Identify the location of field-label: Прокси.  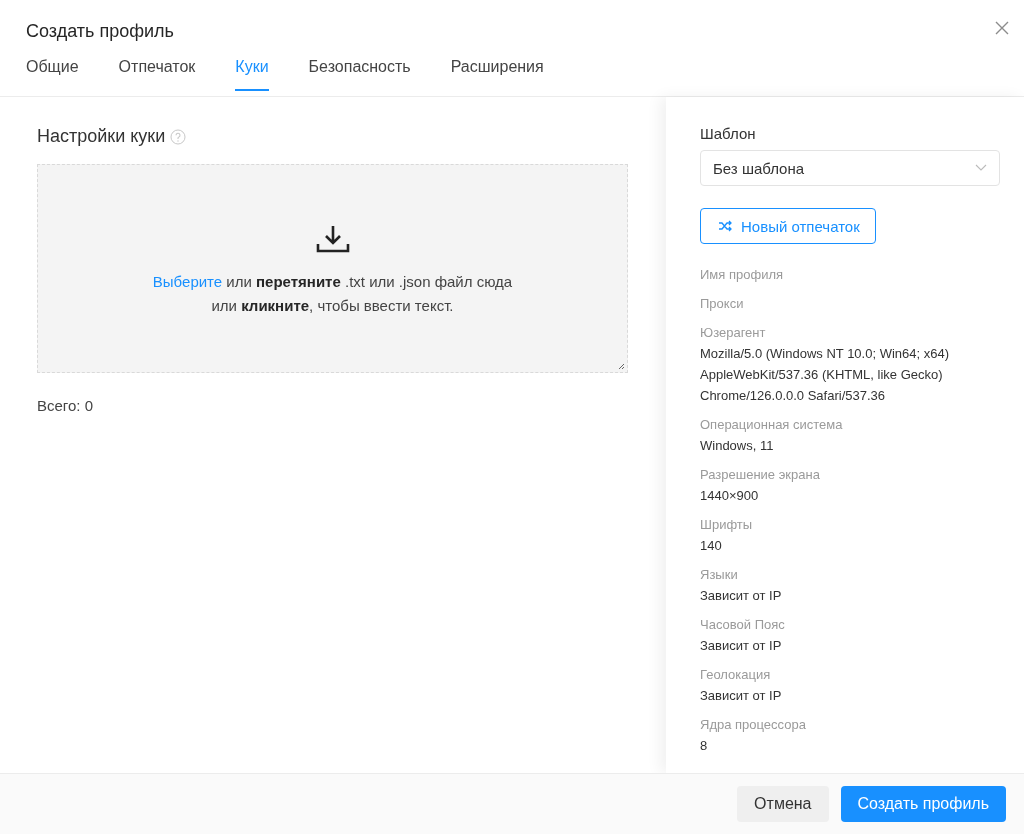
(722, 304).